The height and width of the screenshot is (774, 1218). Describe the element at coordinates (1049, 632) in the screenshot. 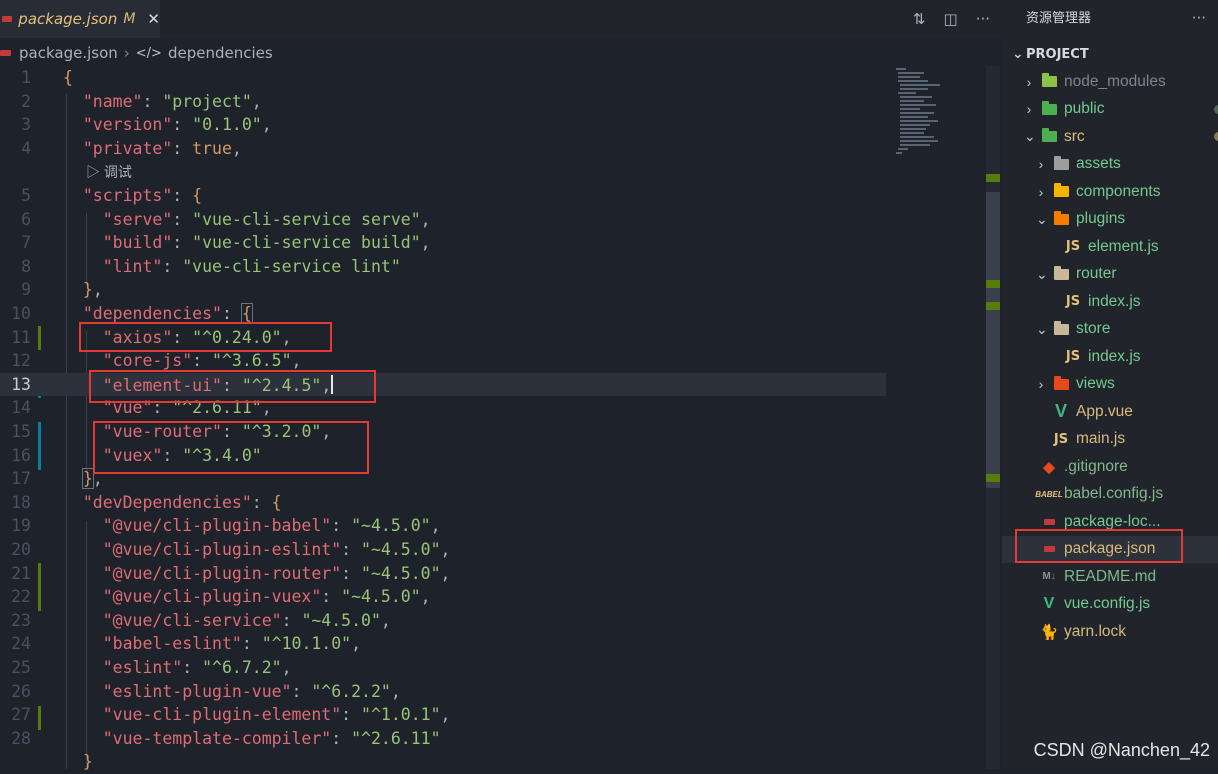

I see `yarn-icon: 🐈` at that location.